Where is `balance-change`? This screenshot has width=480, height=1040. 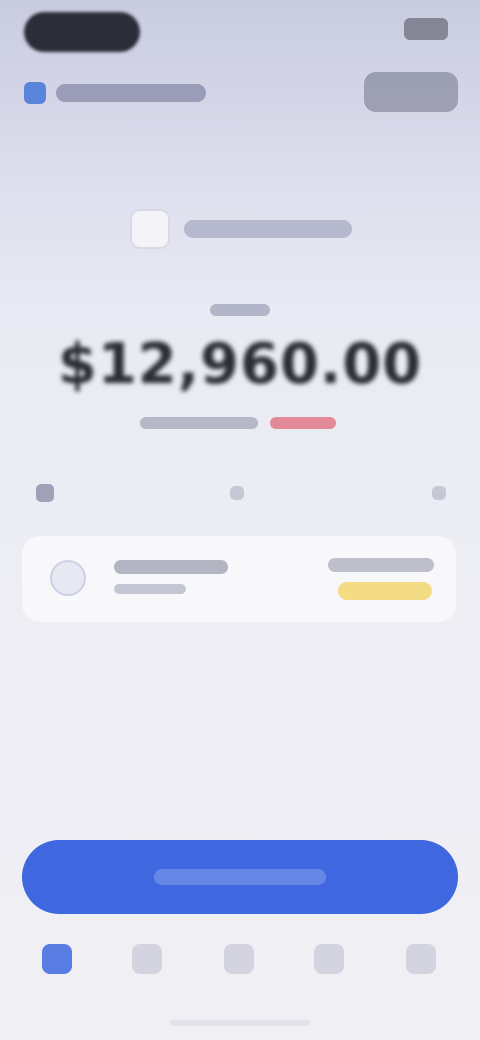
balance-change is located at coordinates (240, 423).